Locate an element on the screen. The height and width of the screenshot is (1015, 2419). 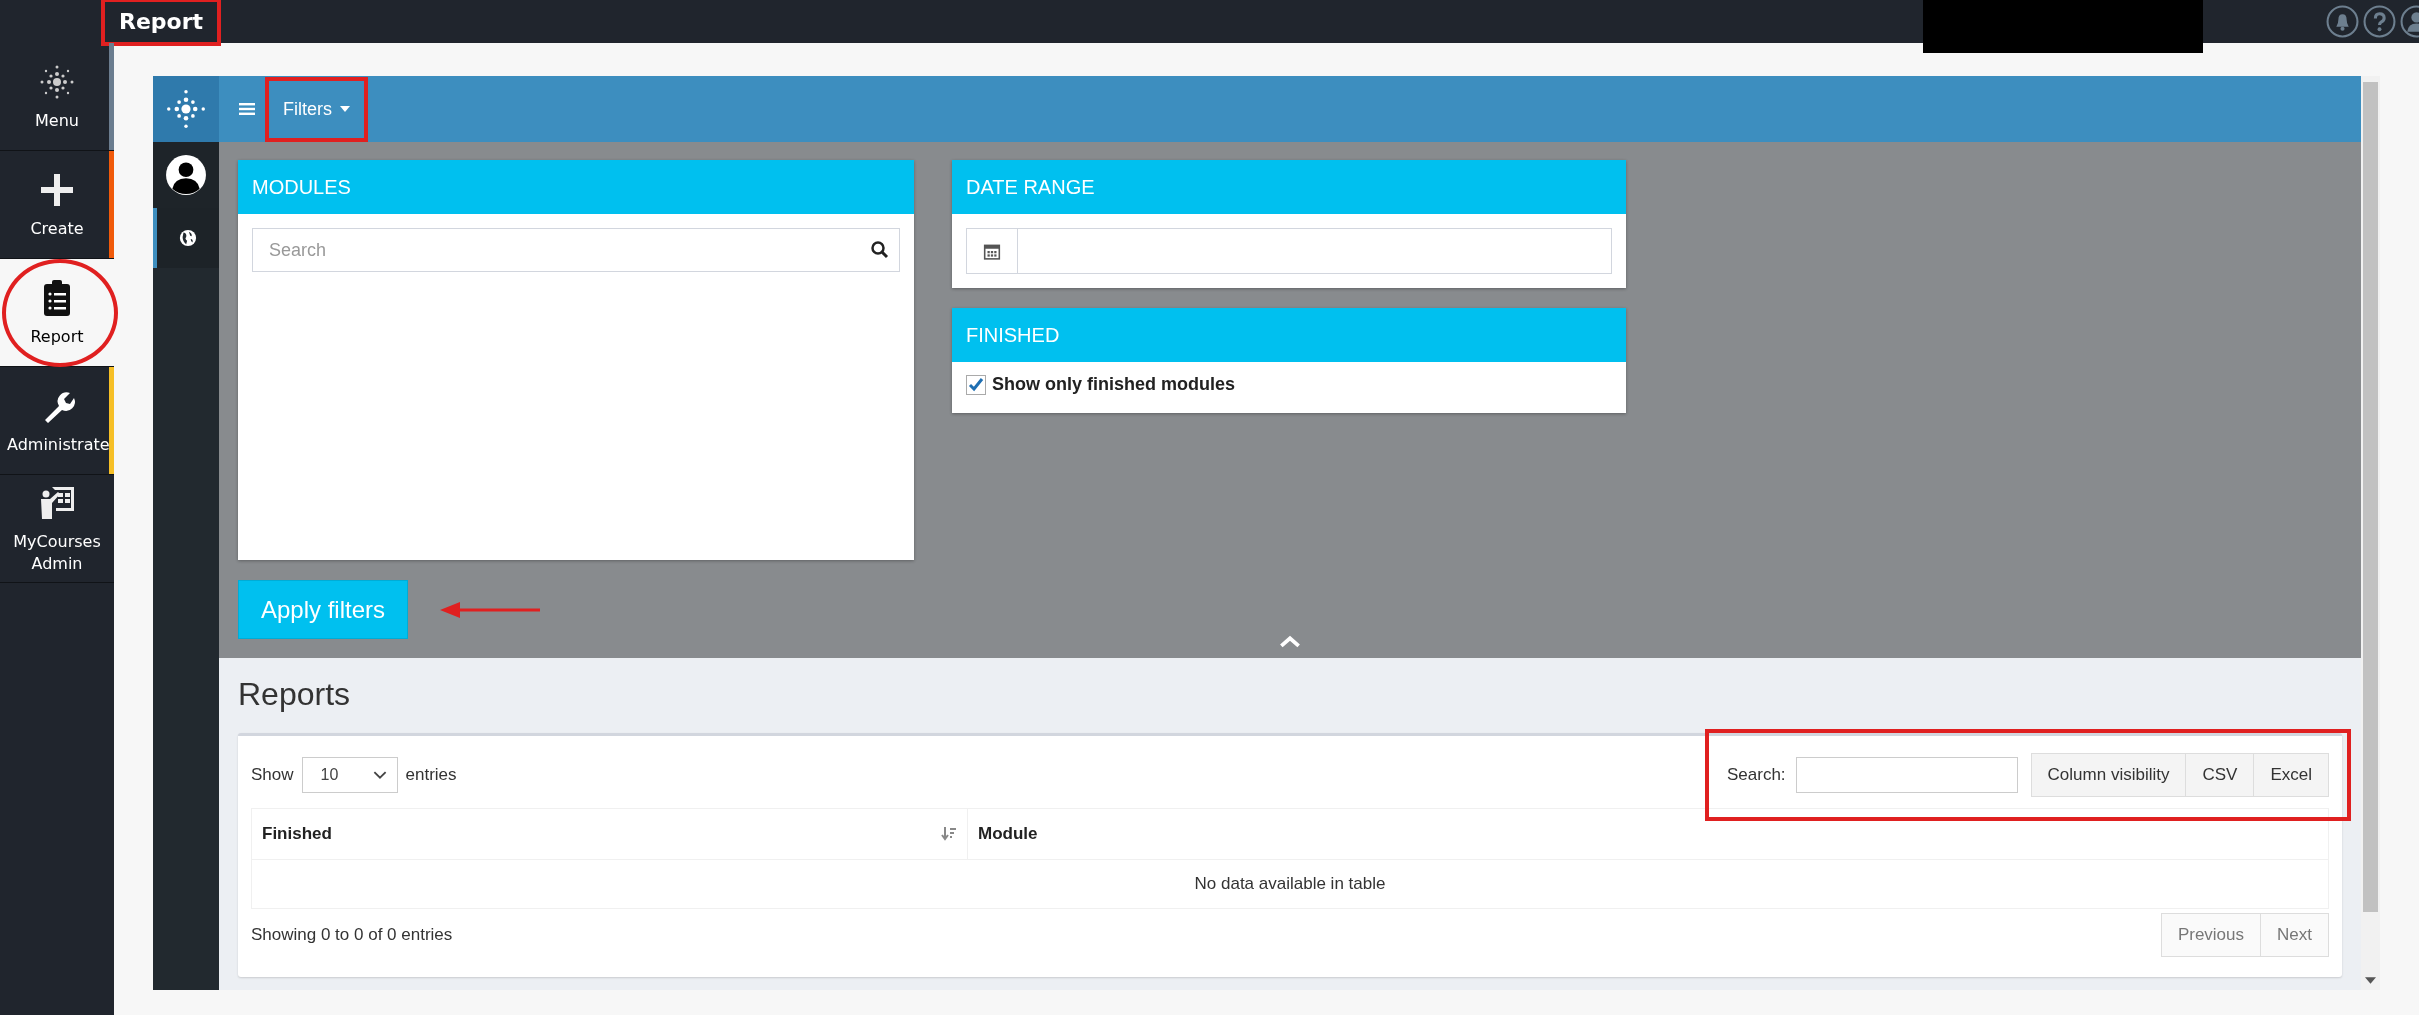
checkbox is located at coordinates (976, 384).